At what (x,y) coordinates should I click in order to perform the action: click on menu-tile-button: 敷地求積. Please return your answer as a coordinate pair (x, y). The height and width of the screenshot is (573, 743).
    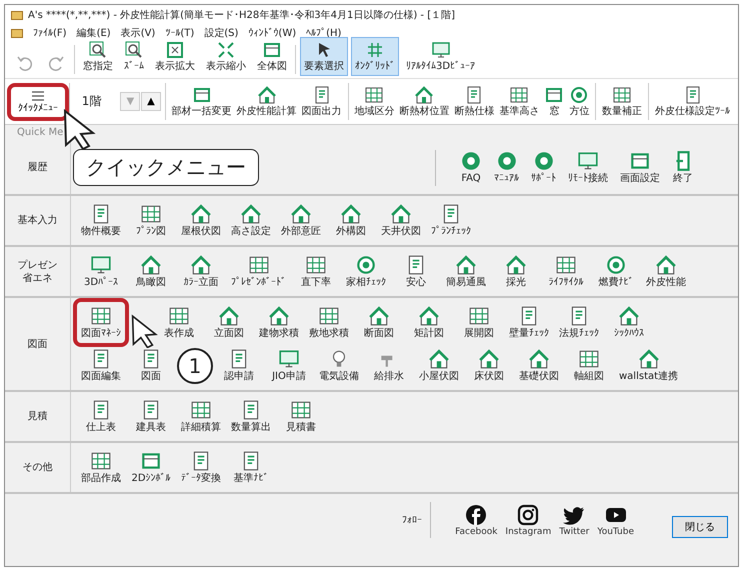
    Looking at the image, I should click on (329, 322).